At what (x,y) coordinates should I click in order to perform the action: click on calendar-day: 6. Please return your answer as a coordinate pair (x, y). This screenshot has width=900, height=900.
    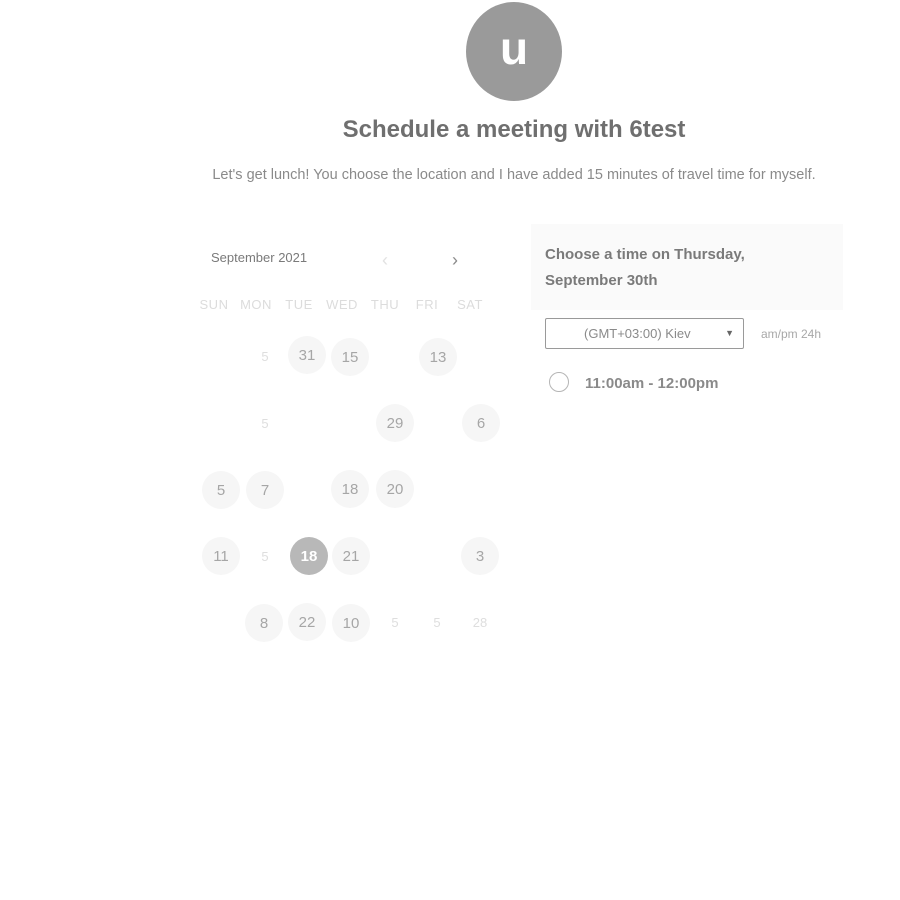
    Looking at the image, I should click on (481, 423).